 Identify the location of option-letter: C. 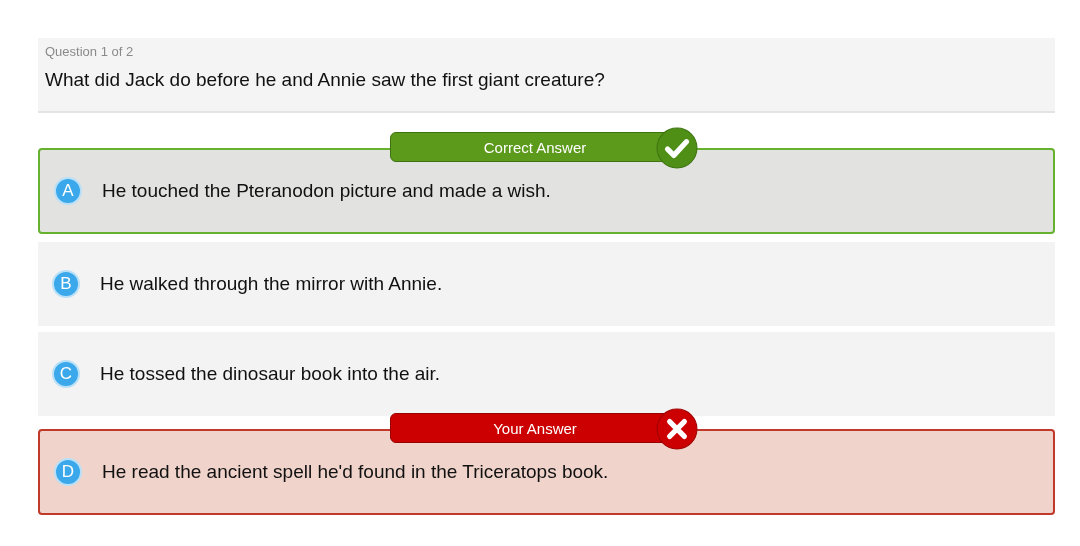
(66, 374).